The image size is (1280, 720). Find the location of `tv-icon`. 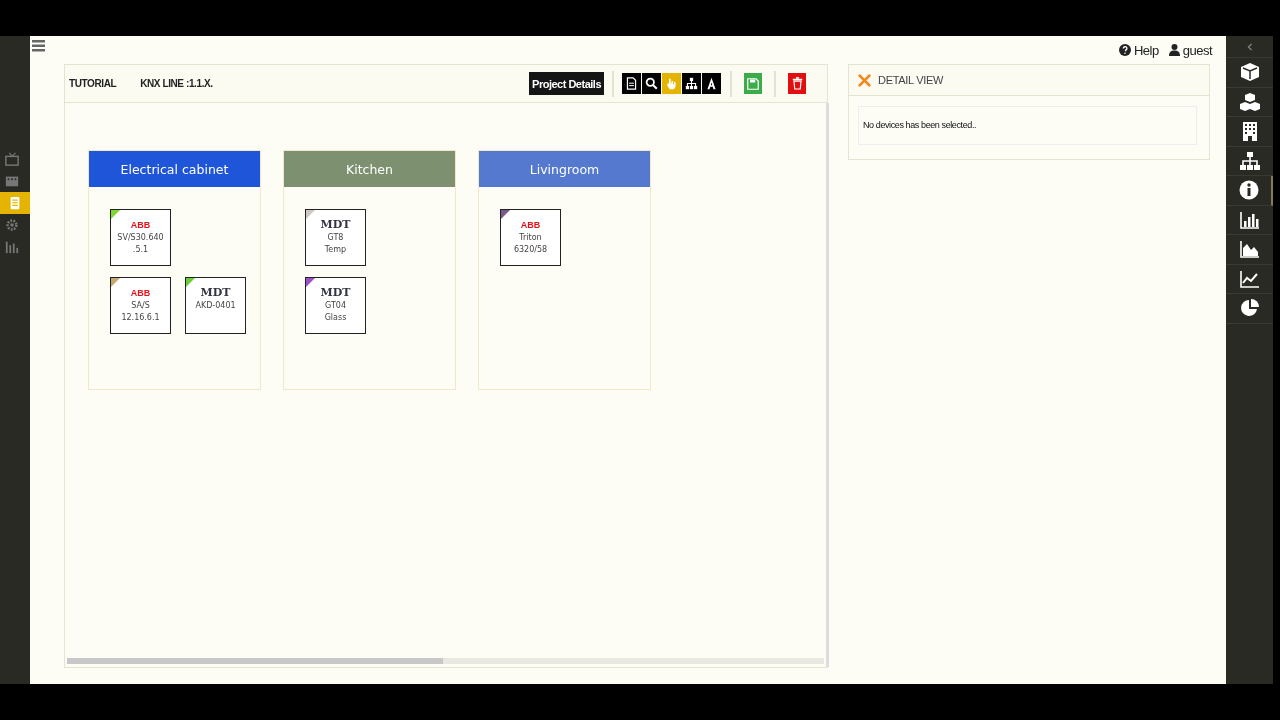

tv-icon is located at coordinates (12, 159).